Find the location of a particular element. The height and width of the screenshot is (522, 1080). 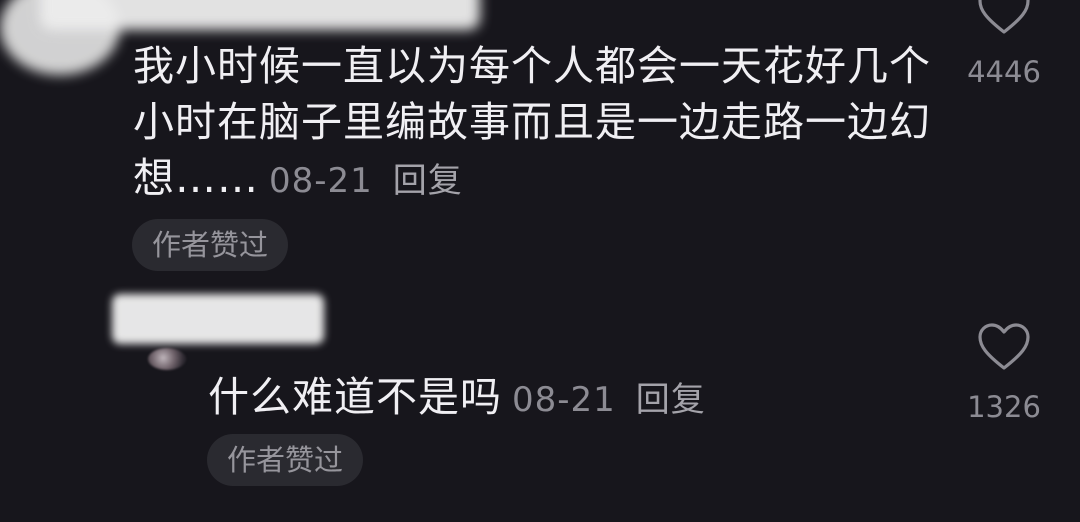

avatar is located at coordinates (167, 359).